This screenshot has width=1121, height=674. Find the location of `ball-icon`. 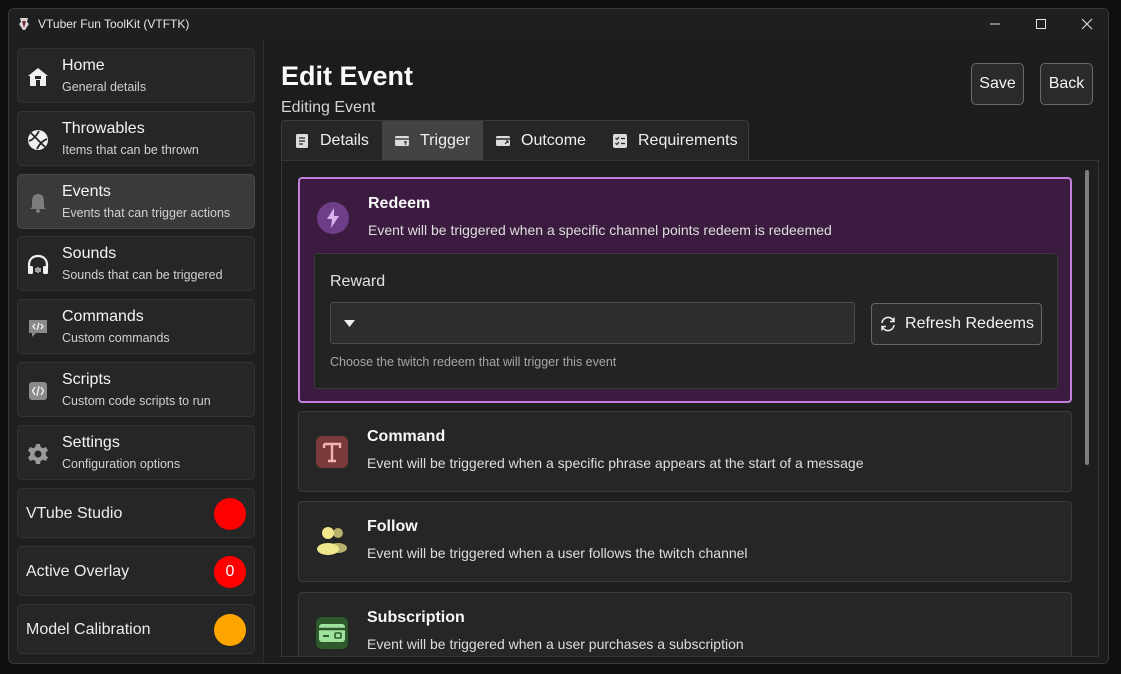

ball-icon is located at coordinates (38, 140).